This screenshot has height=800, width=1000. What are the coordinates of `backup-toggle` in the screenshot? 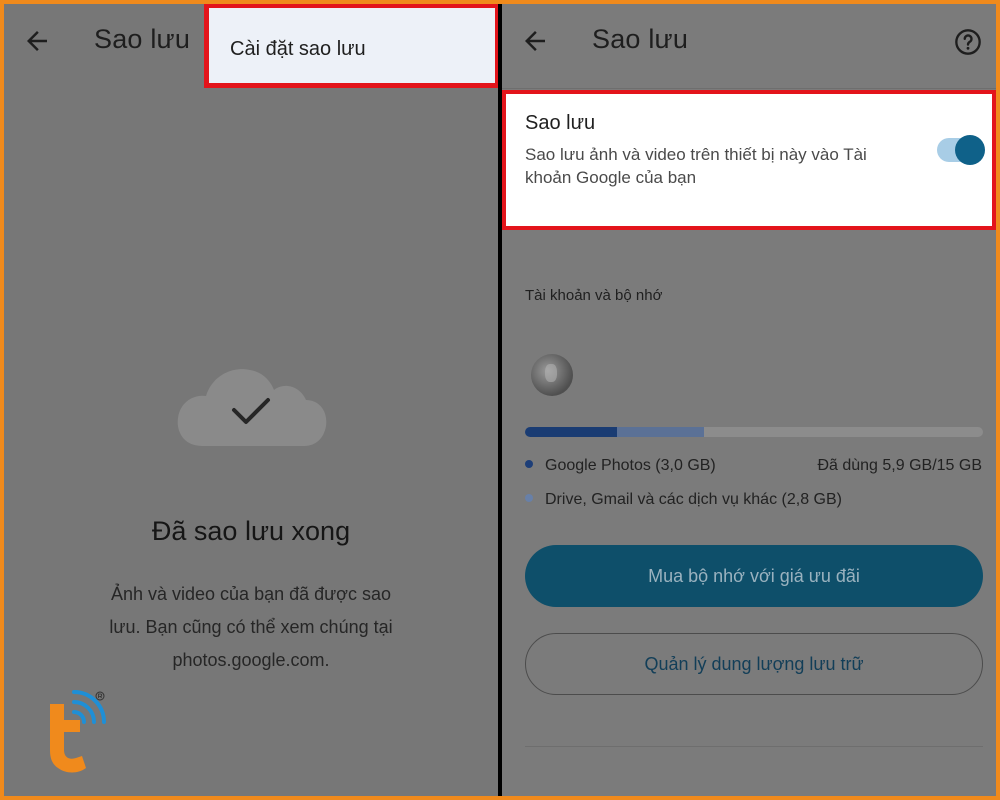 It's located at (961, 150).